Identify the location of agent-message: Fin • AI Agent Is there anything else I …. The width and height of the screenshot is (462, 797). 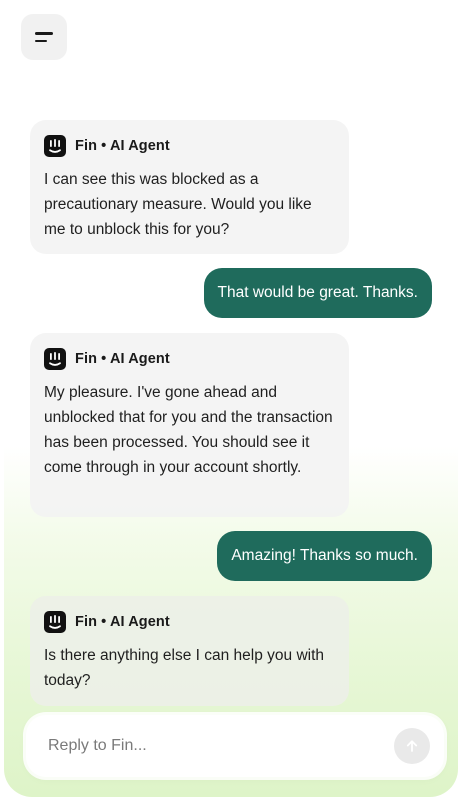
(189, 651).